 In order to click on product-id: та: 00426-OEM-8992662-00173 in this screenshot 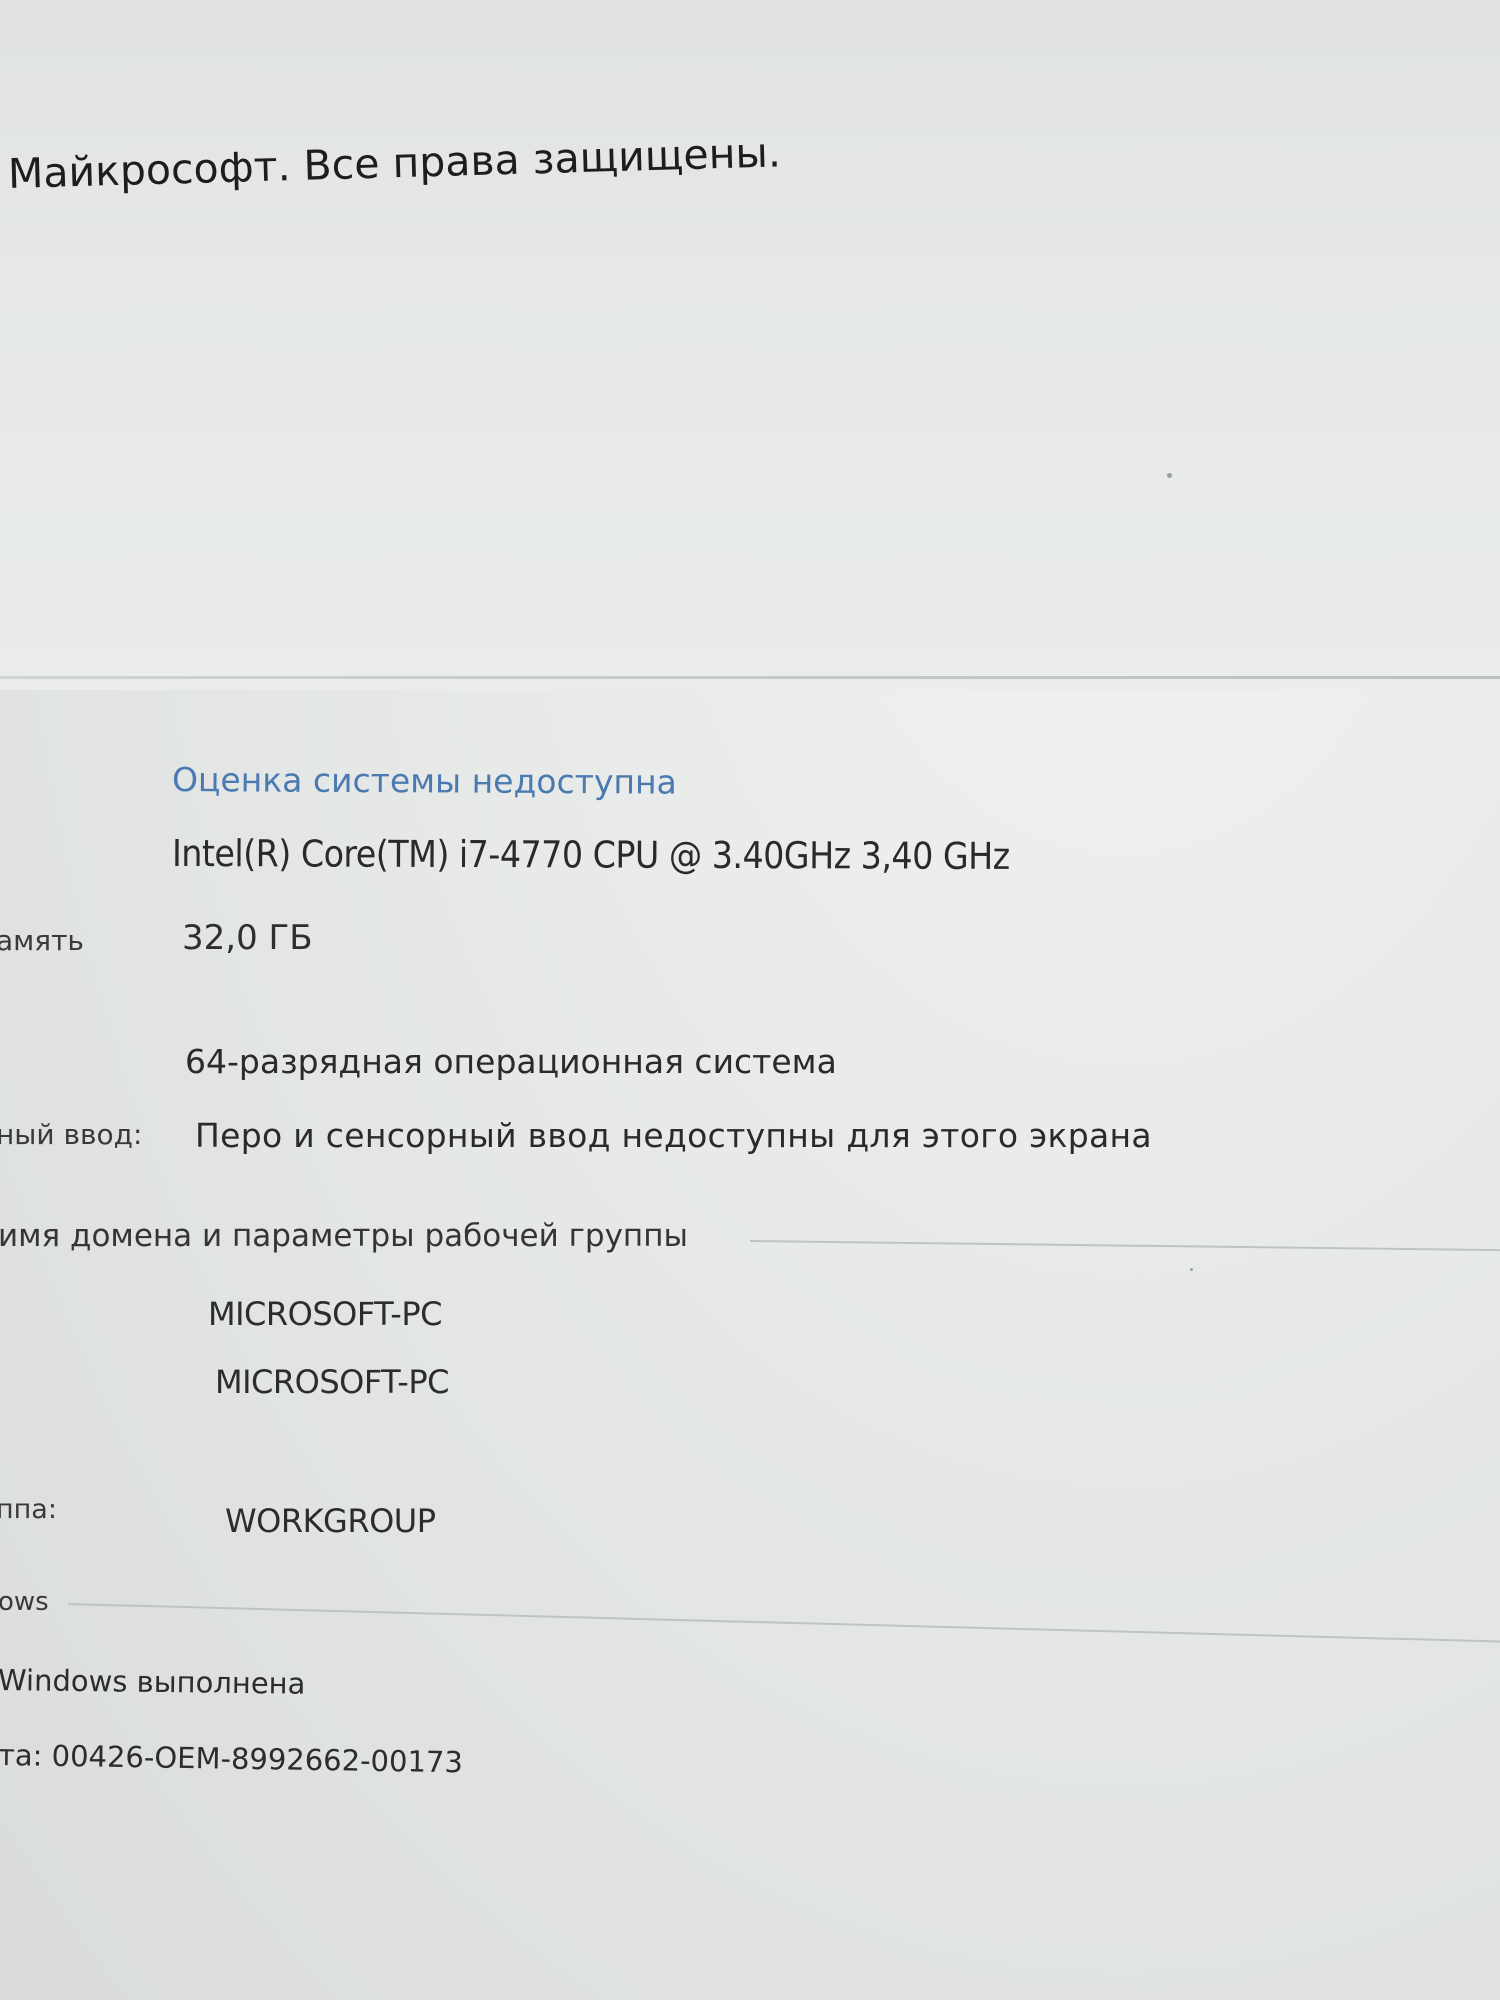, I will do `click(232, 1759)`.